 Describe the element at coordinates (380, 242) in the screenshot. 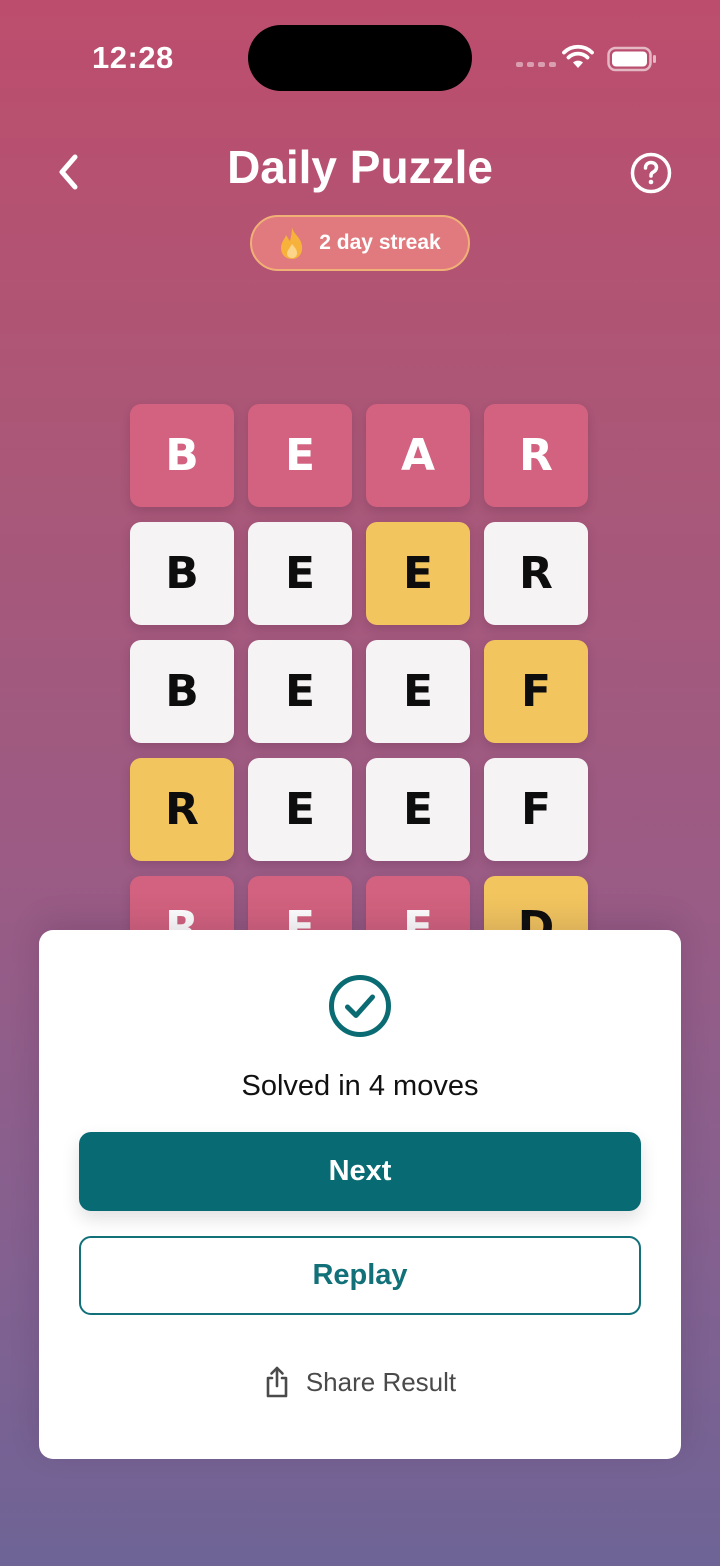

I see `streak-label: 2 day streak` at that location.